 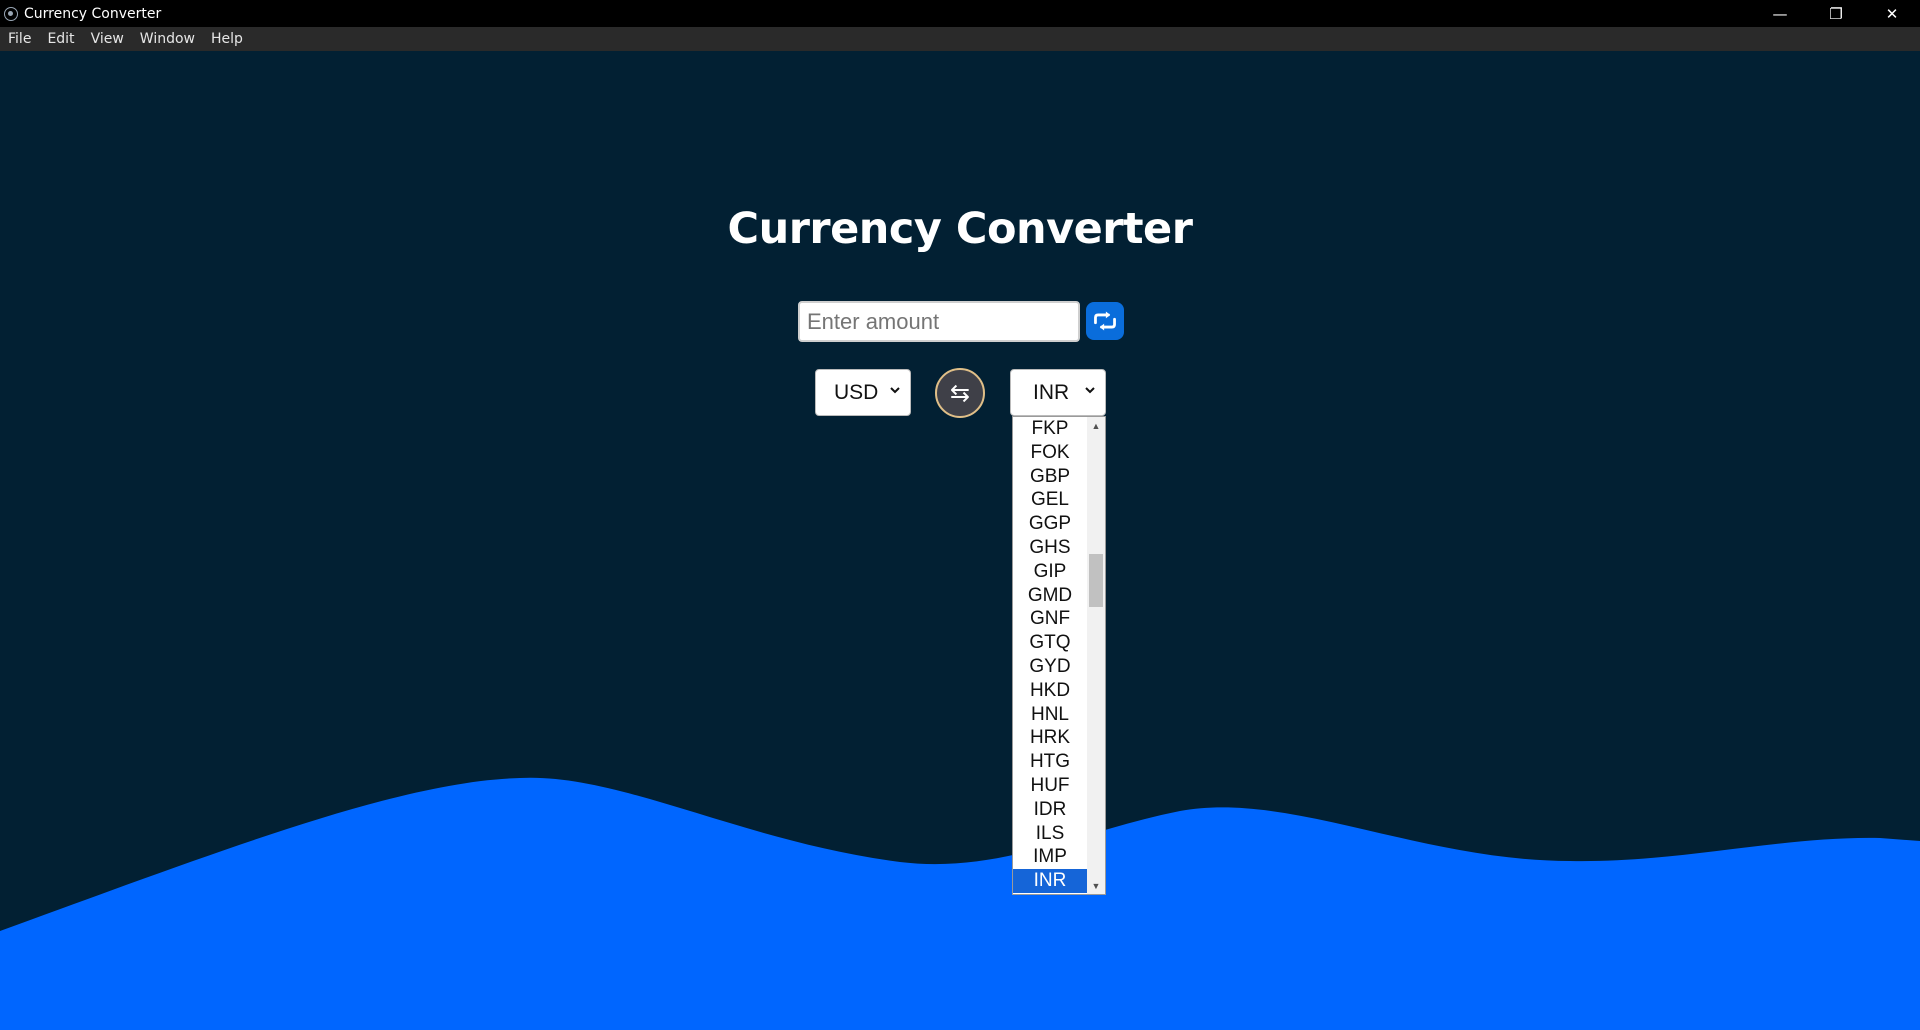 What do you see at coordinates (93, 13) in the screenshot?
I see `window-title: Currency Converter` at bounding box center [93, 13].